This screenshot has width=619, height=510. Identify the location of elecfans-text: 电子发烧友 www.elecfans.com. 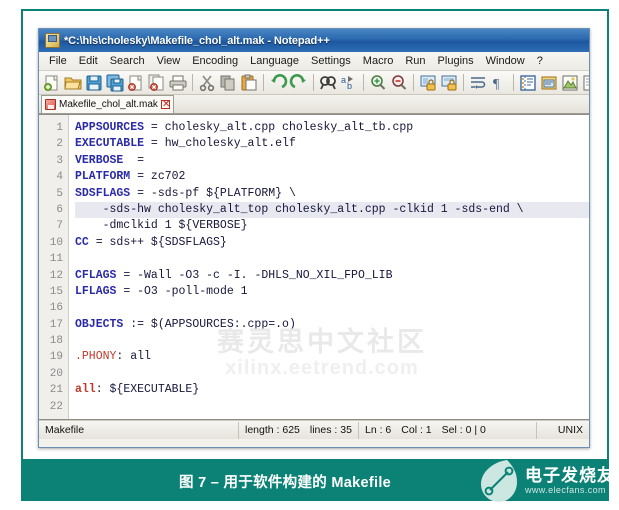
(570, 481).